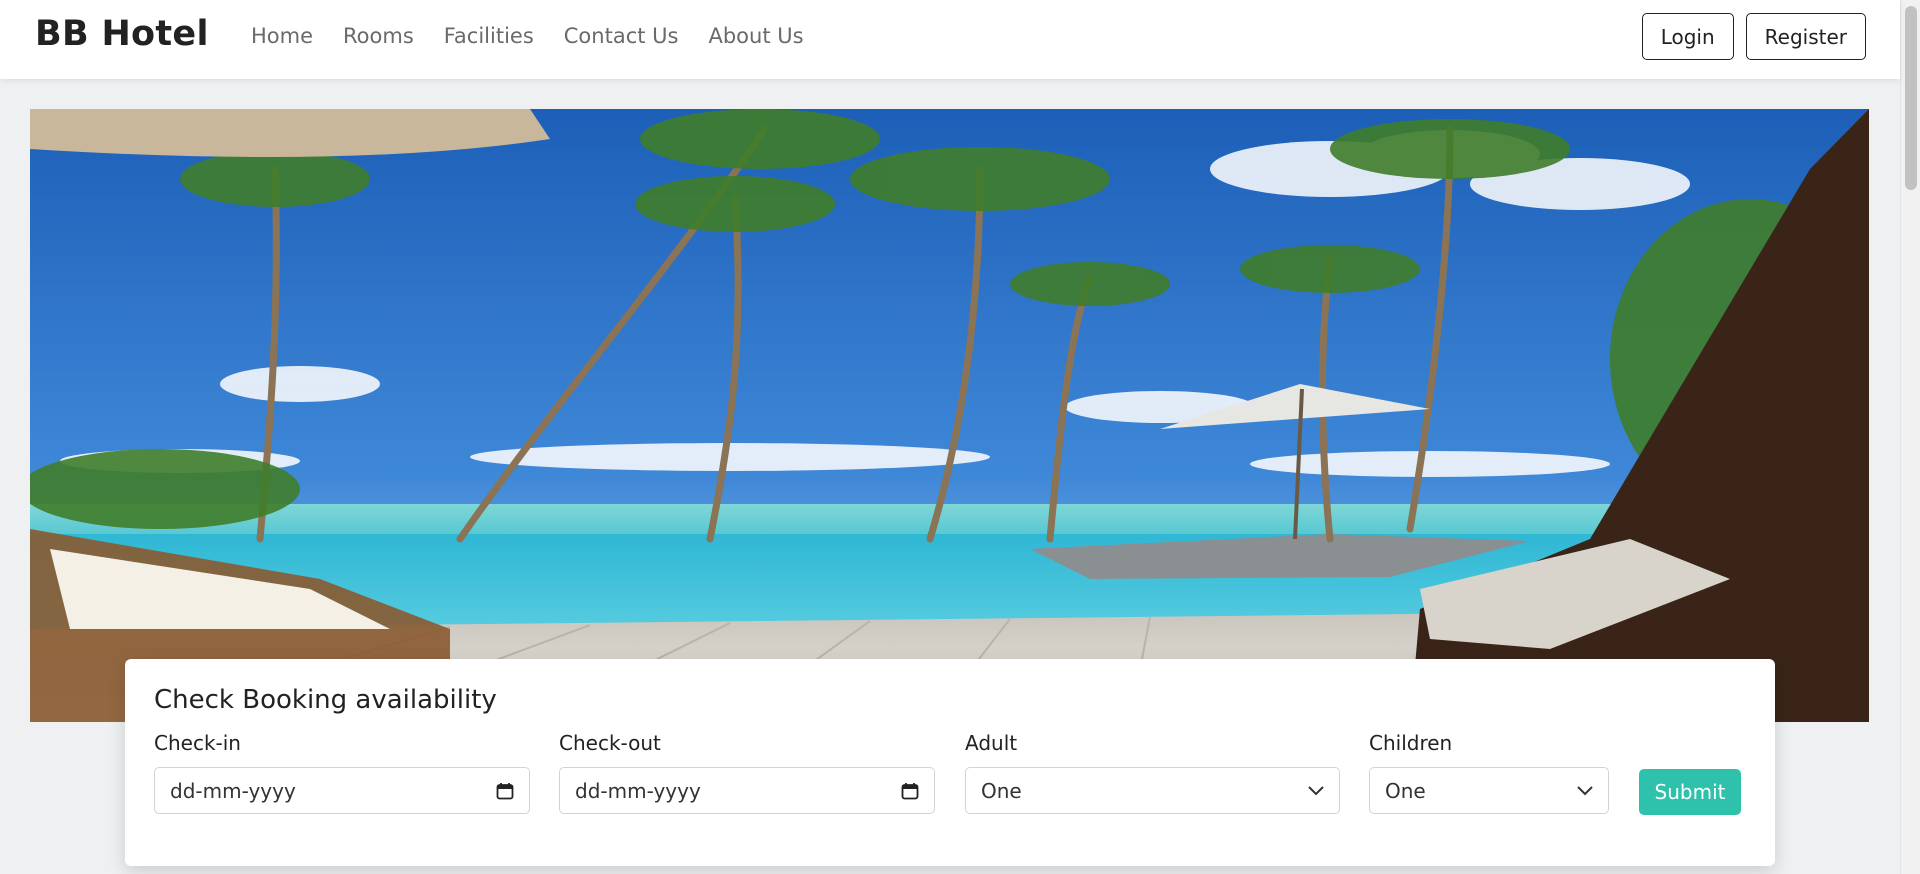 This screenshot has width=1920, height=874. I want to click on nav-home-link: Home, so click(282, 36).